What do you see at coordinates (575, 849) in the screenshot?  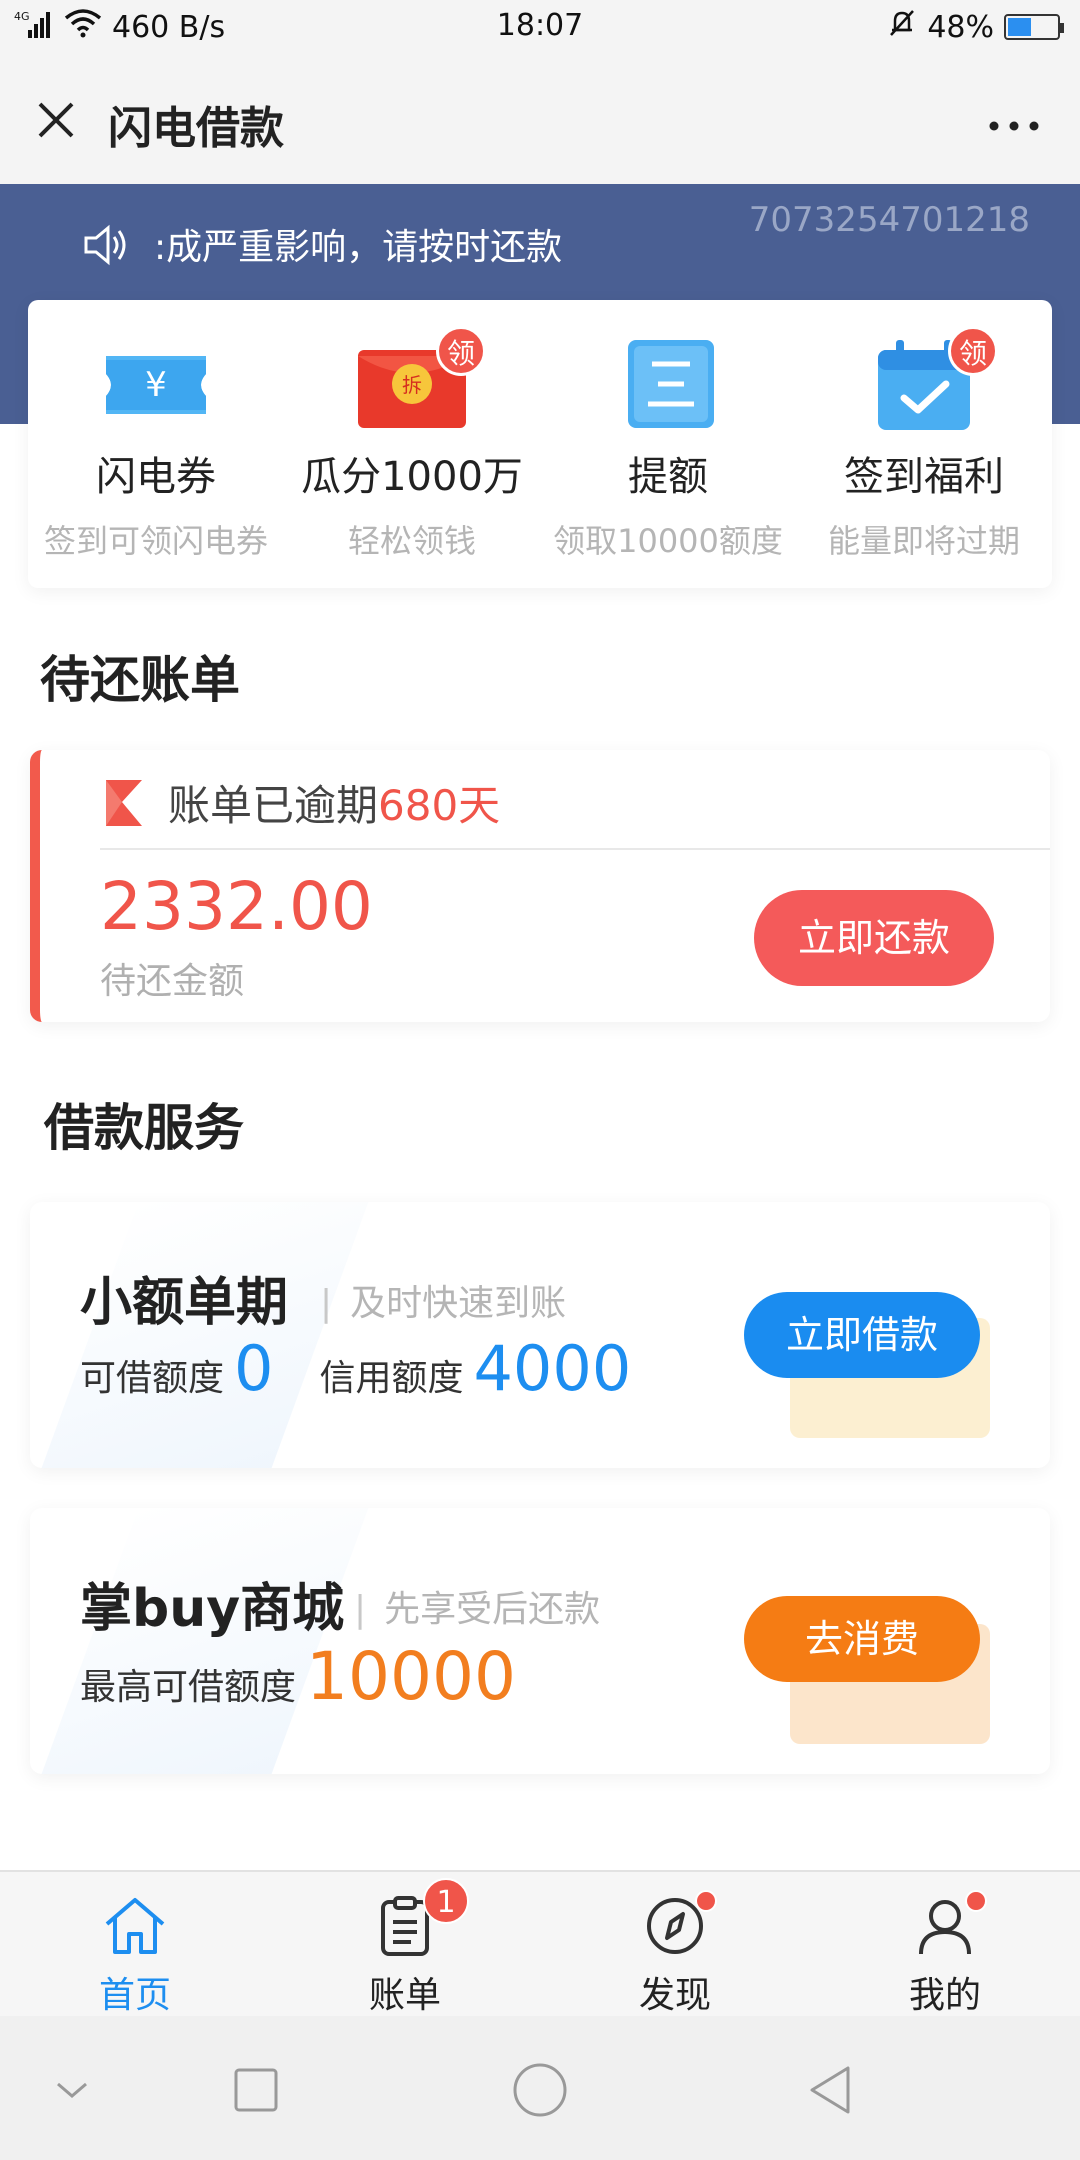 I see `divider` at bounding box center [575, 849].